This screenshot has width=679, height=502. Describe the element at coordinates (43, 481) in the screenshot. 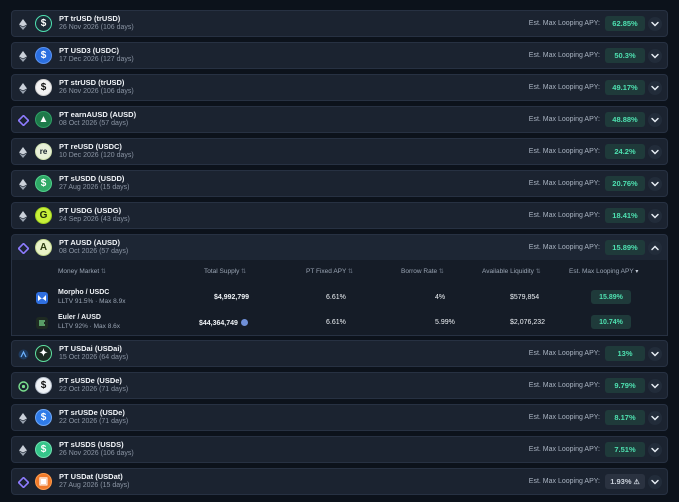

I see `token-square-icon: ▣` at that location.